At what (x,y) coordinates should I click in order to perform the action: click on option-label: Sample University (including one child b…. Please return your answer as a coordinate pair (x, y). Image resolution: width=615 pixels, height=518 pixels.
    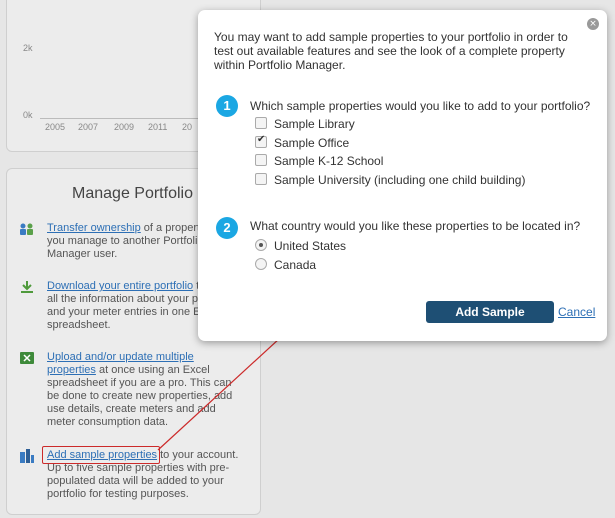
    Looking at the image, I should click on (400, 180).